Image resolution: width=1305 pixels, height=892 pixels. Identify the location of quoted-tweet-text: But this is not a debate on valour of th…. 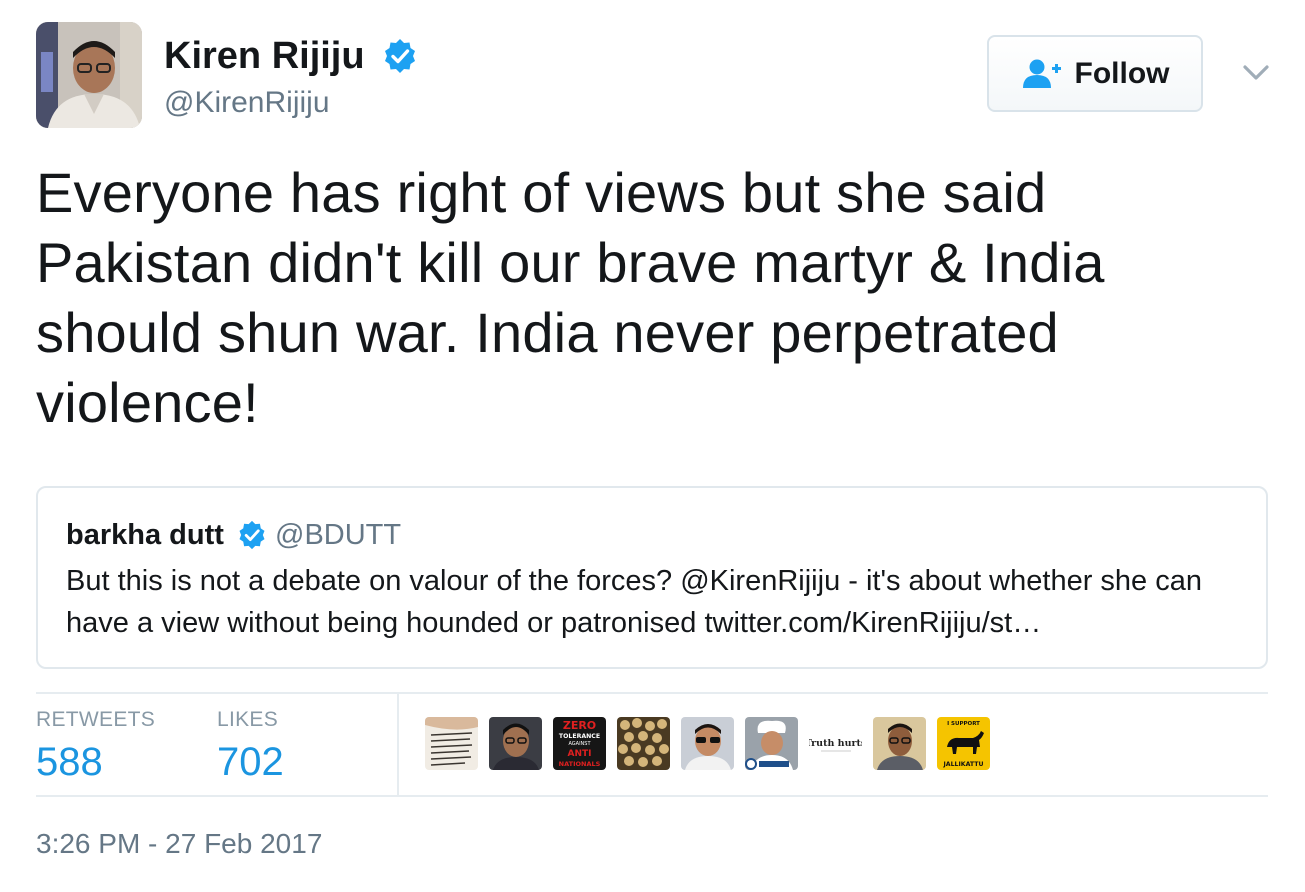
(634, 602).